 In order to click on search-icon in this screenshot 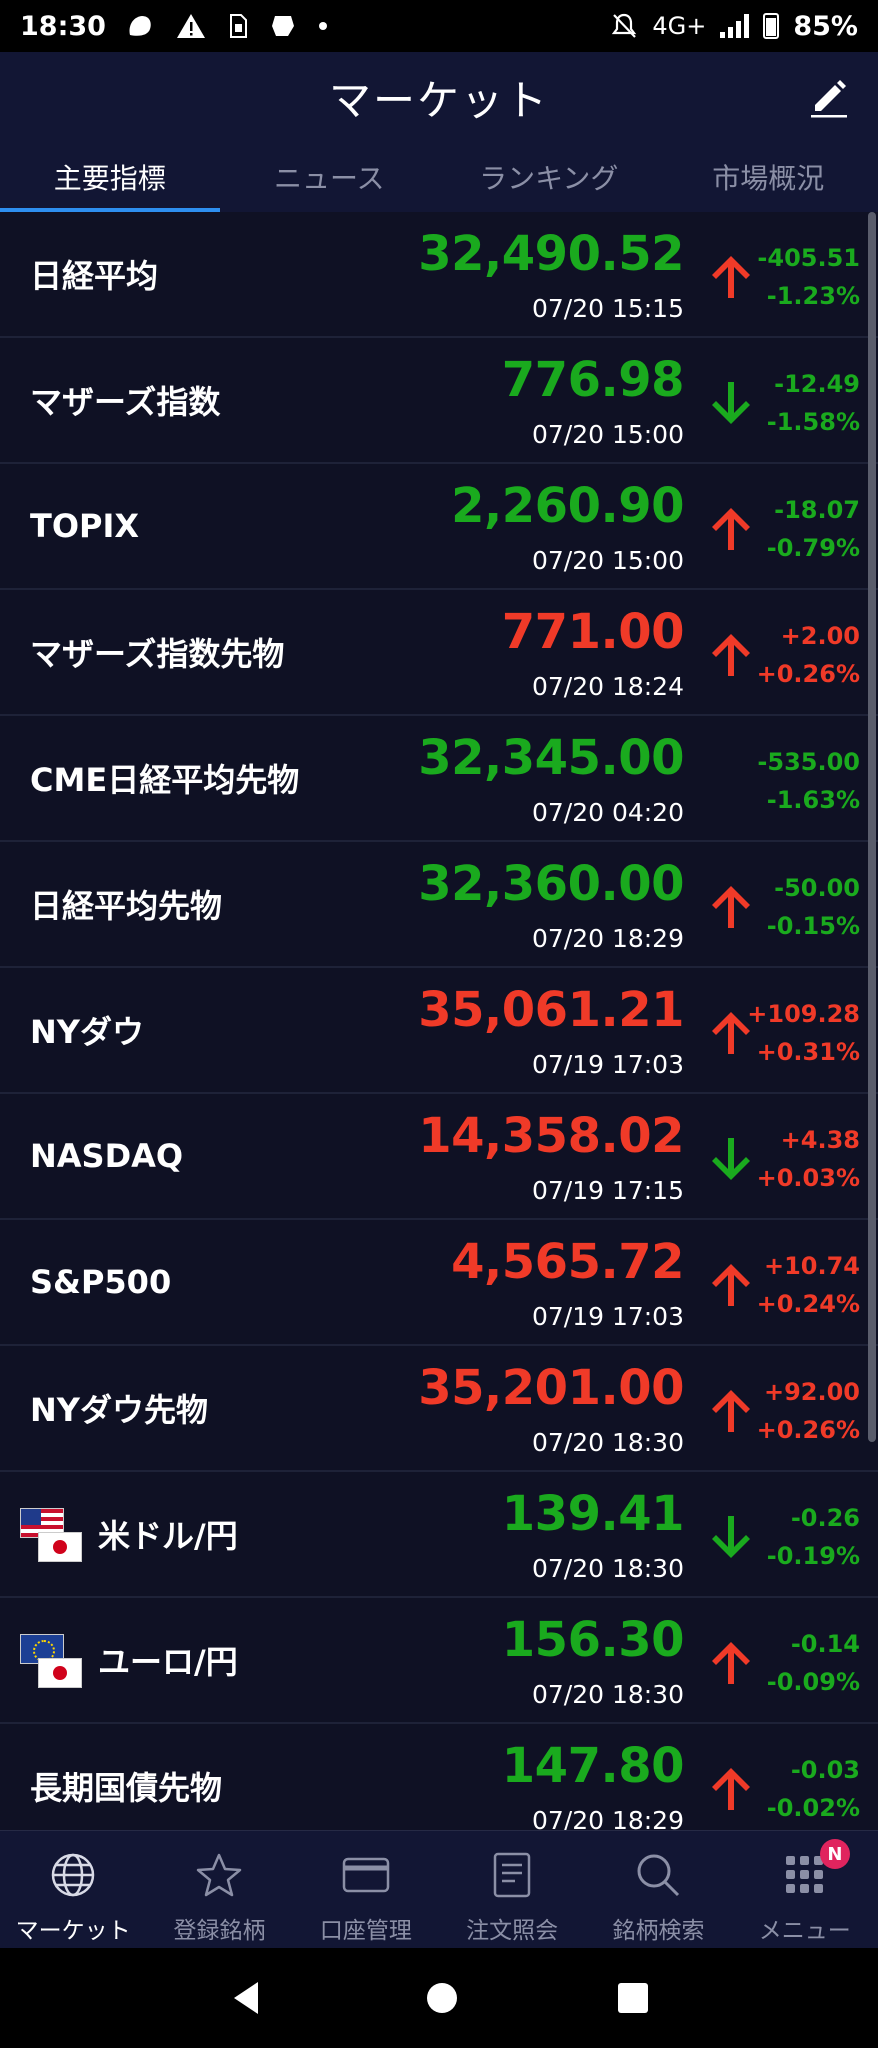, I will do `click(658, 1875)`.